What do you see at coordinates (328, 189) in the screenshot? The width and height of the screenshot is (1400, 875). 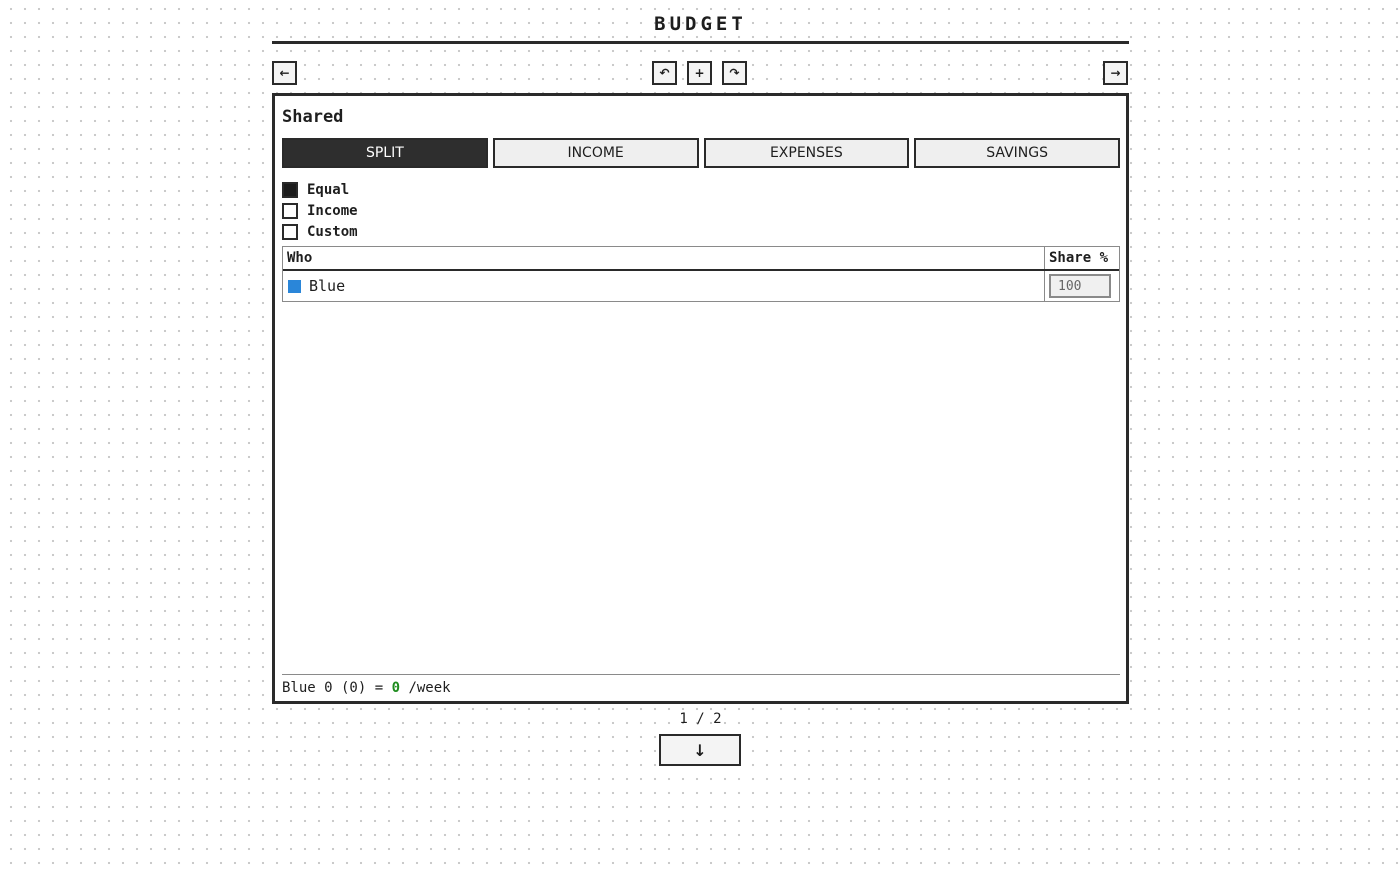 I see `option-equal-label: Equal` at bounding box center [328, 189].